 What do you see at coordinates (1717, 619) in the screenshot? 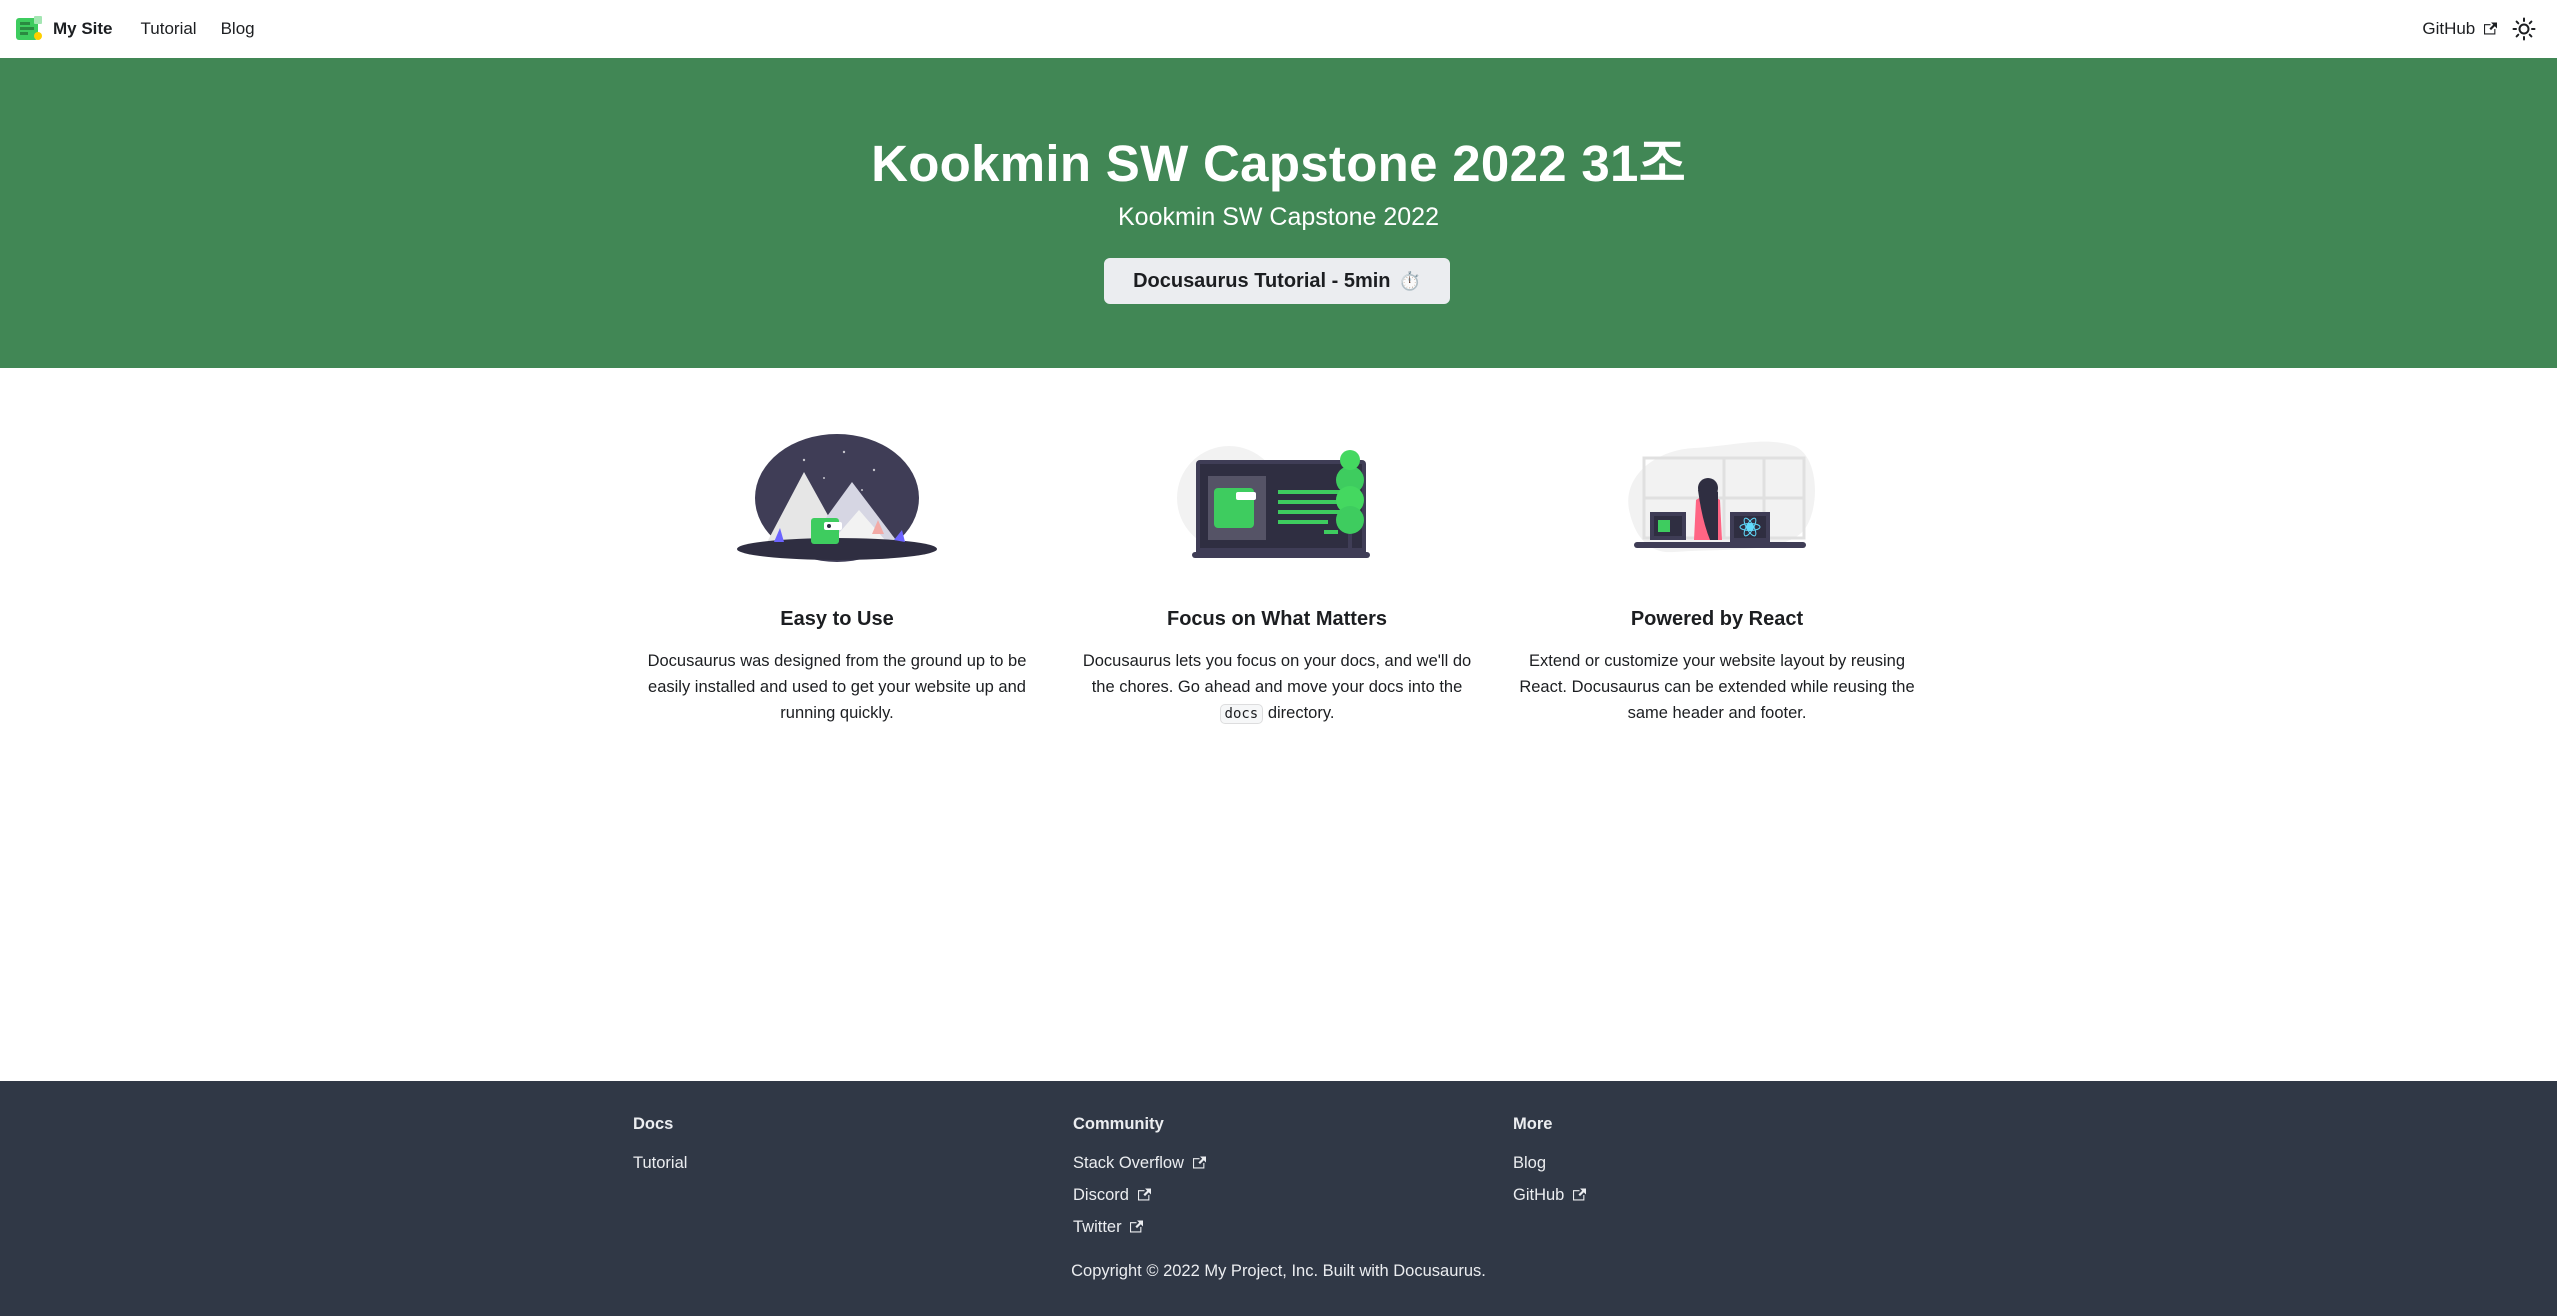
I see `feature-title: Powered by React` at bounding box center [1717, 619].